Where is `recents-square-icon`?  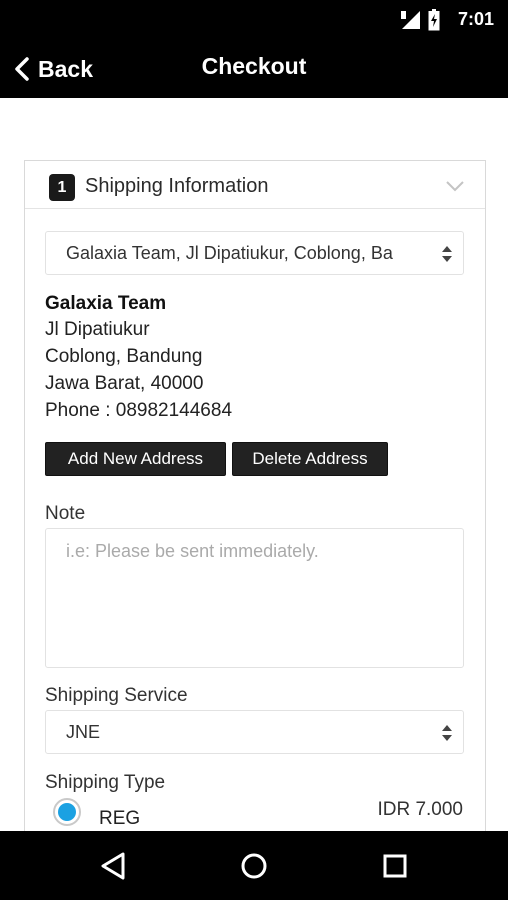
recents-square-icon is located at coordinates (395, 866).